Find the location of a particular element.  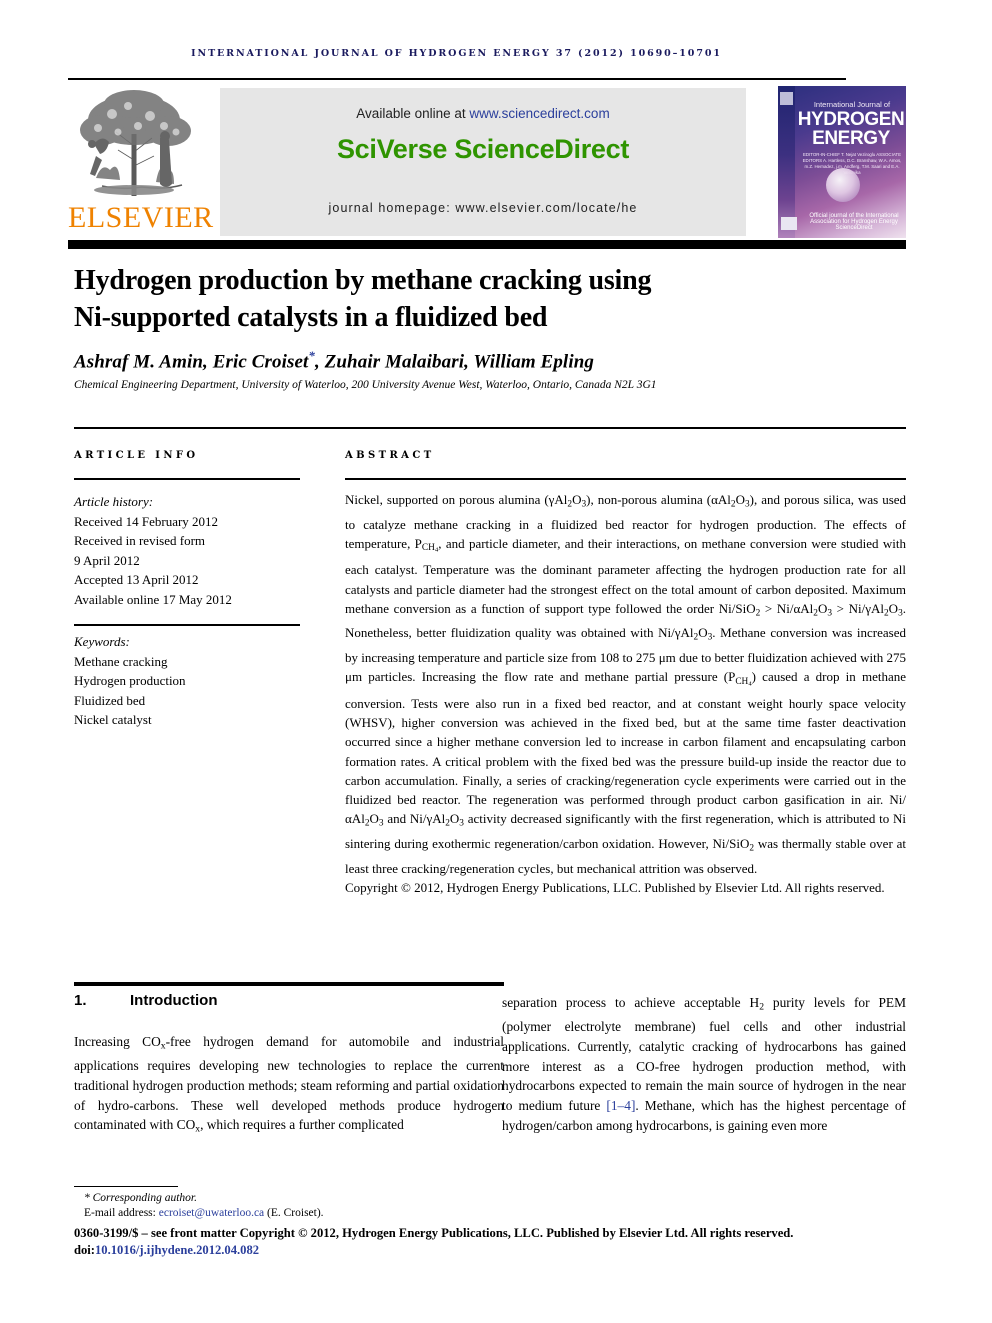

authors-before-marker: Ashraf M. Amin, Eric Croiset is located at coordinates (191, 362).